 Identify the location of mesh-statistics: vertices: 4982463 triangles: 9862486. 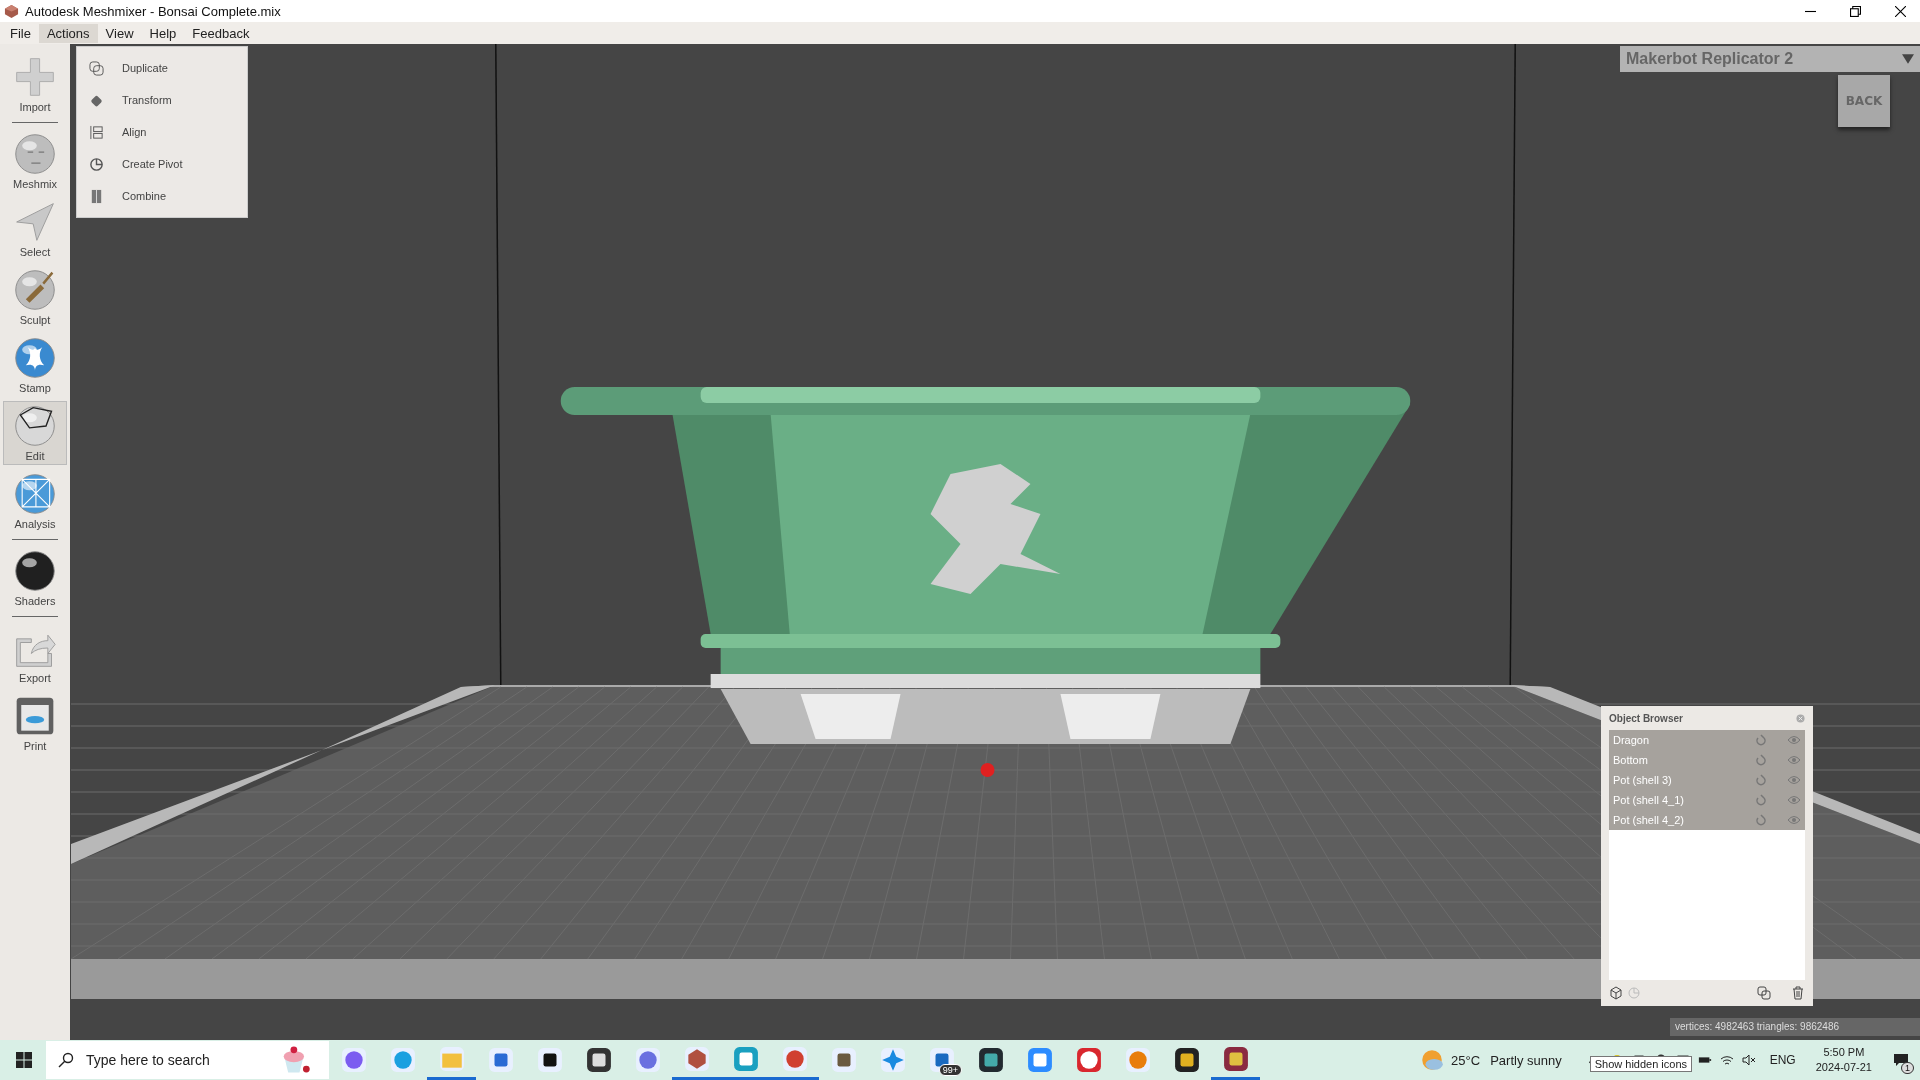
(1795, 1027).